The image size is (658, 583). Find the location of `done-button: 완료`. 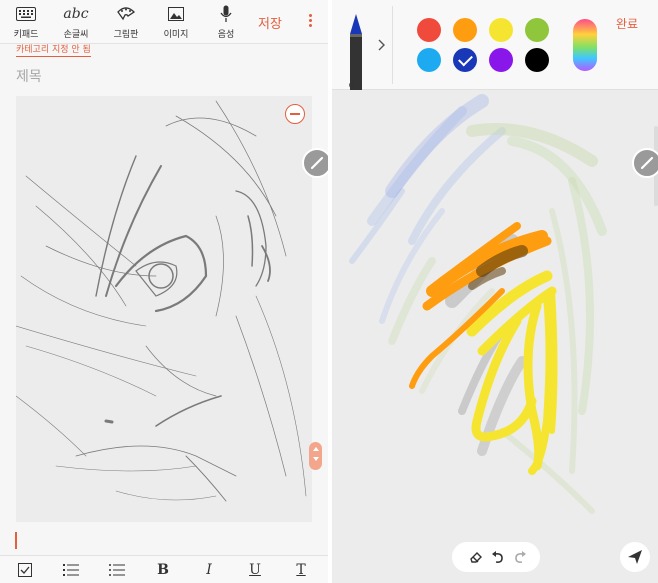

done-button: 완료 is located at coordinates (627, 23).